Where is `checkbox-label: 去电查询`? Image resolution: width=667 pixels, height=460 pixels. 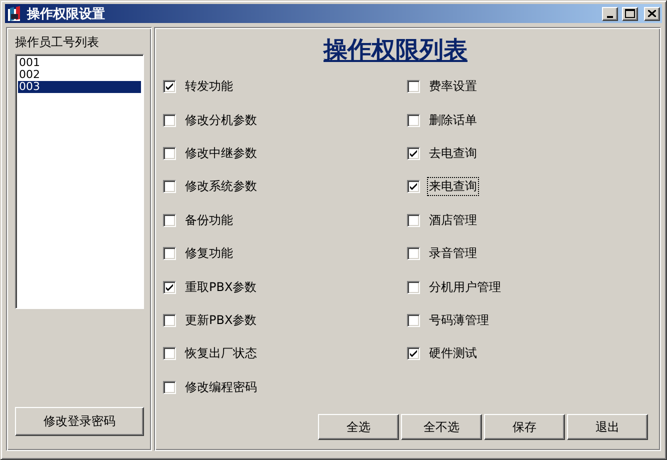
checkbox-label: 去电查询 is located at coordinates (453, 153).